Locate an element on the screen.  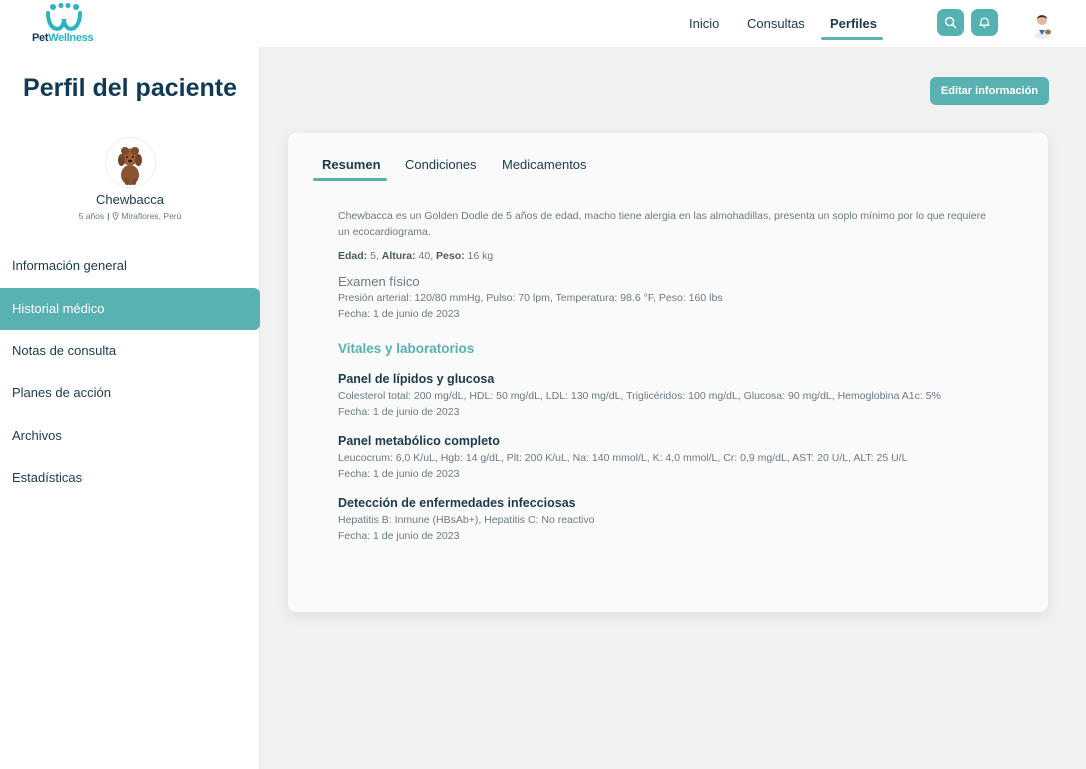
pet-meta: 5 años | Miraflores, Perú is located at coordinates (130, 216).